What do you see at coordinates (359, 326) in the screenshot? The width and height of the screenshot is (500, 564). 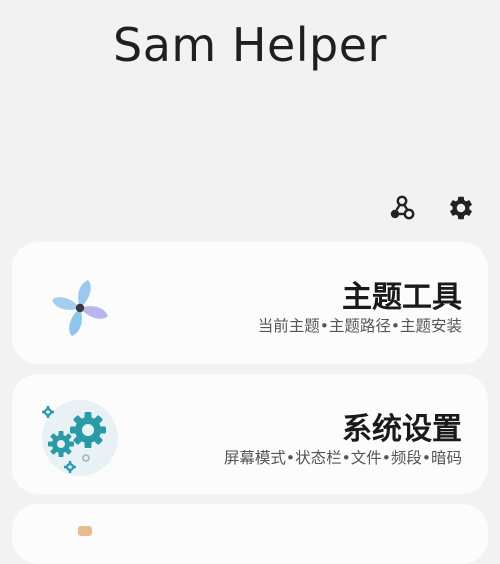 I see `card-subtitle: 当前主题•主题路径•主题安装` at bounding box center [359, 326].